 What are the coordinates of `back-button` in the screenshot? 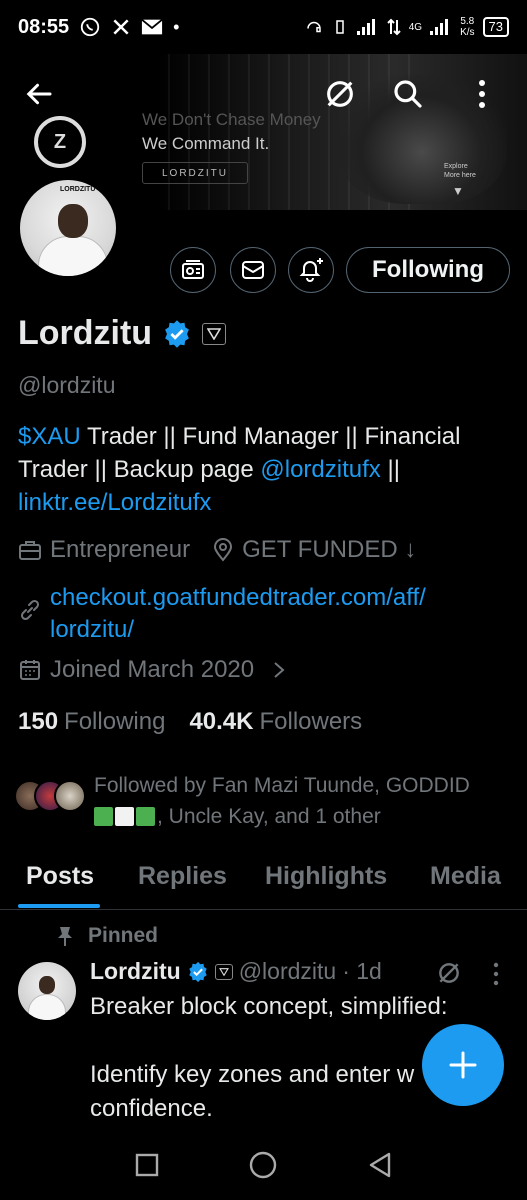 It's located at (40, 94).